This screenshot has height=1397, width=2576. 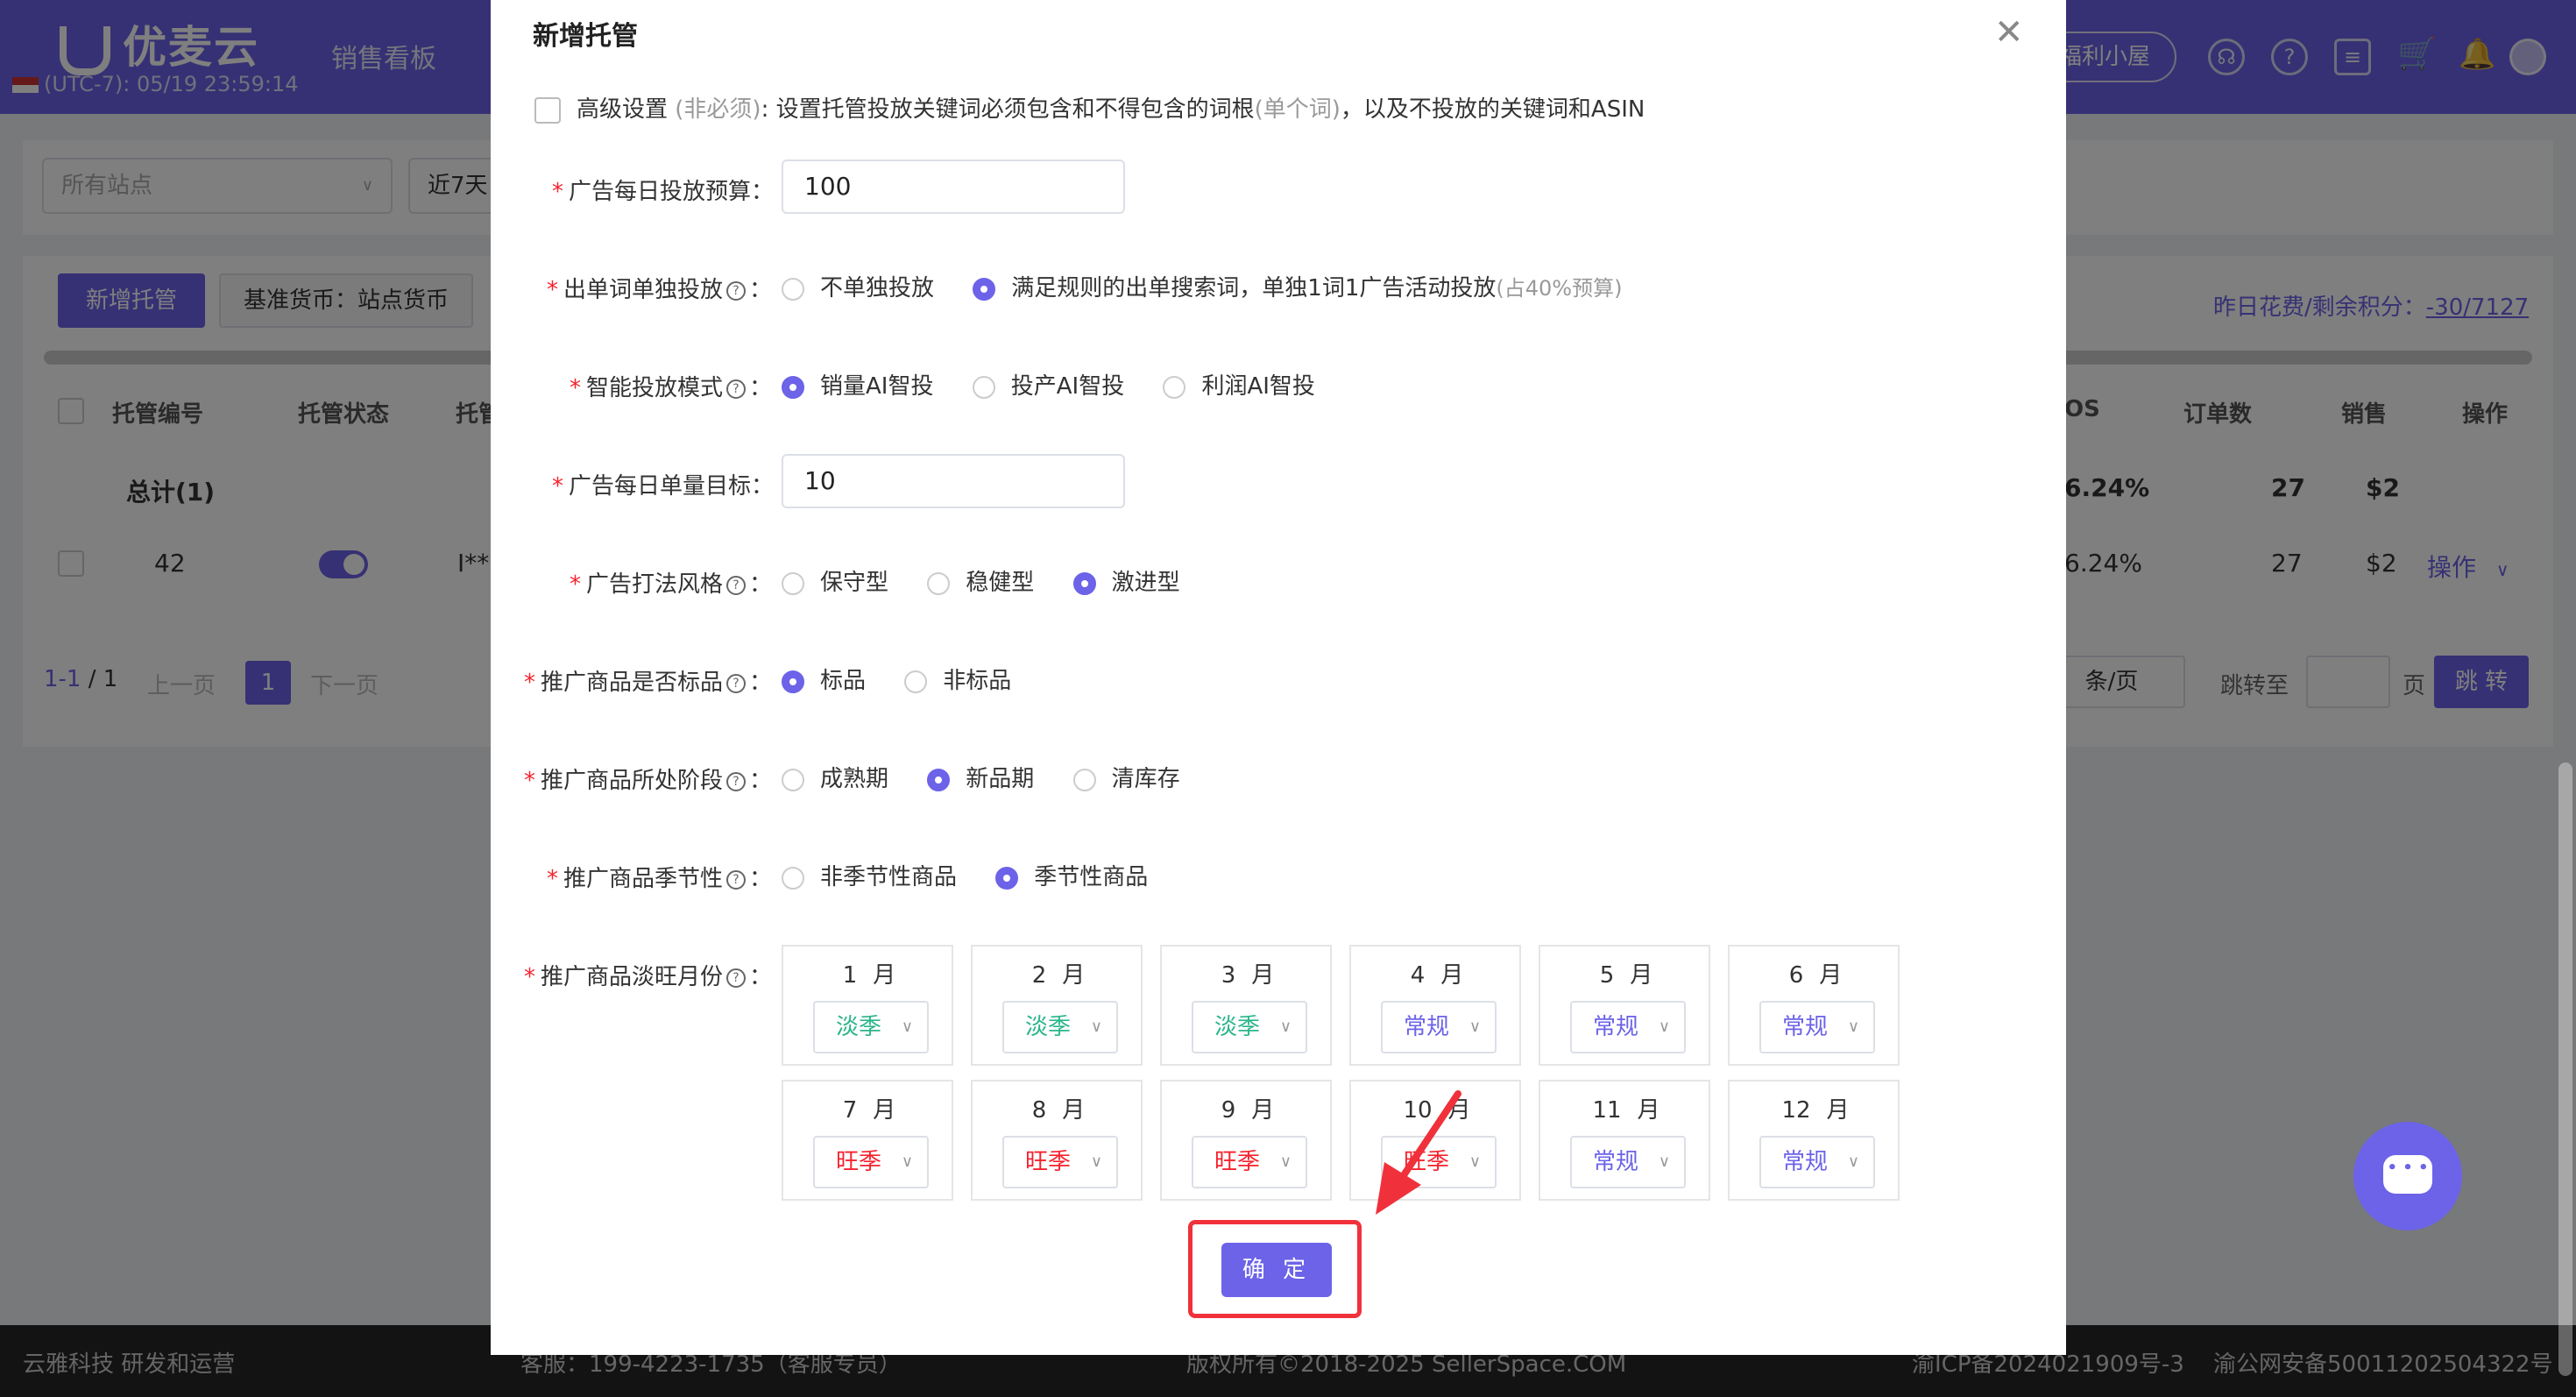 I want to click on radio-new: 新品期, so click(x=980, y=777).